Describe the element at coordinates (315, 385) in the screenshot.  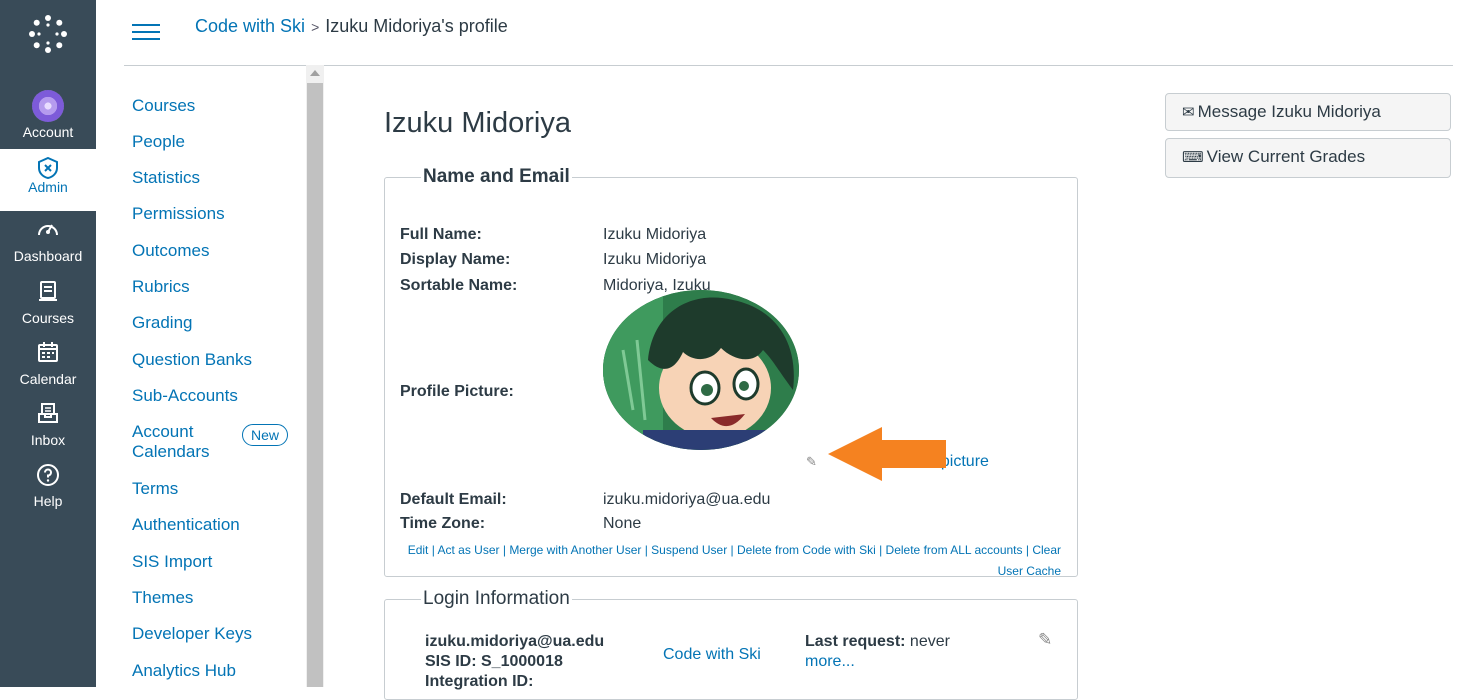
I see `scrollbar-thumb` at that location.